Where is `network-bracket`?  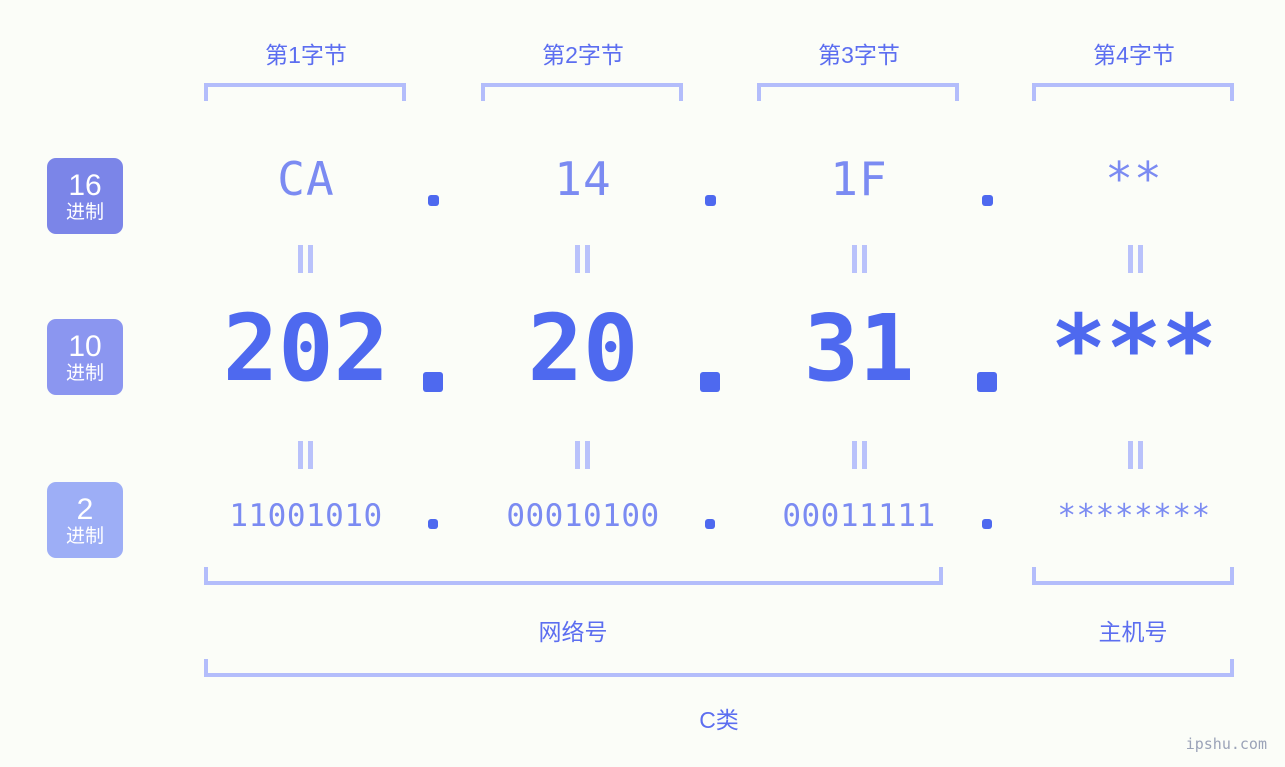
network-bracket is located at coordinates (573, 576).